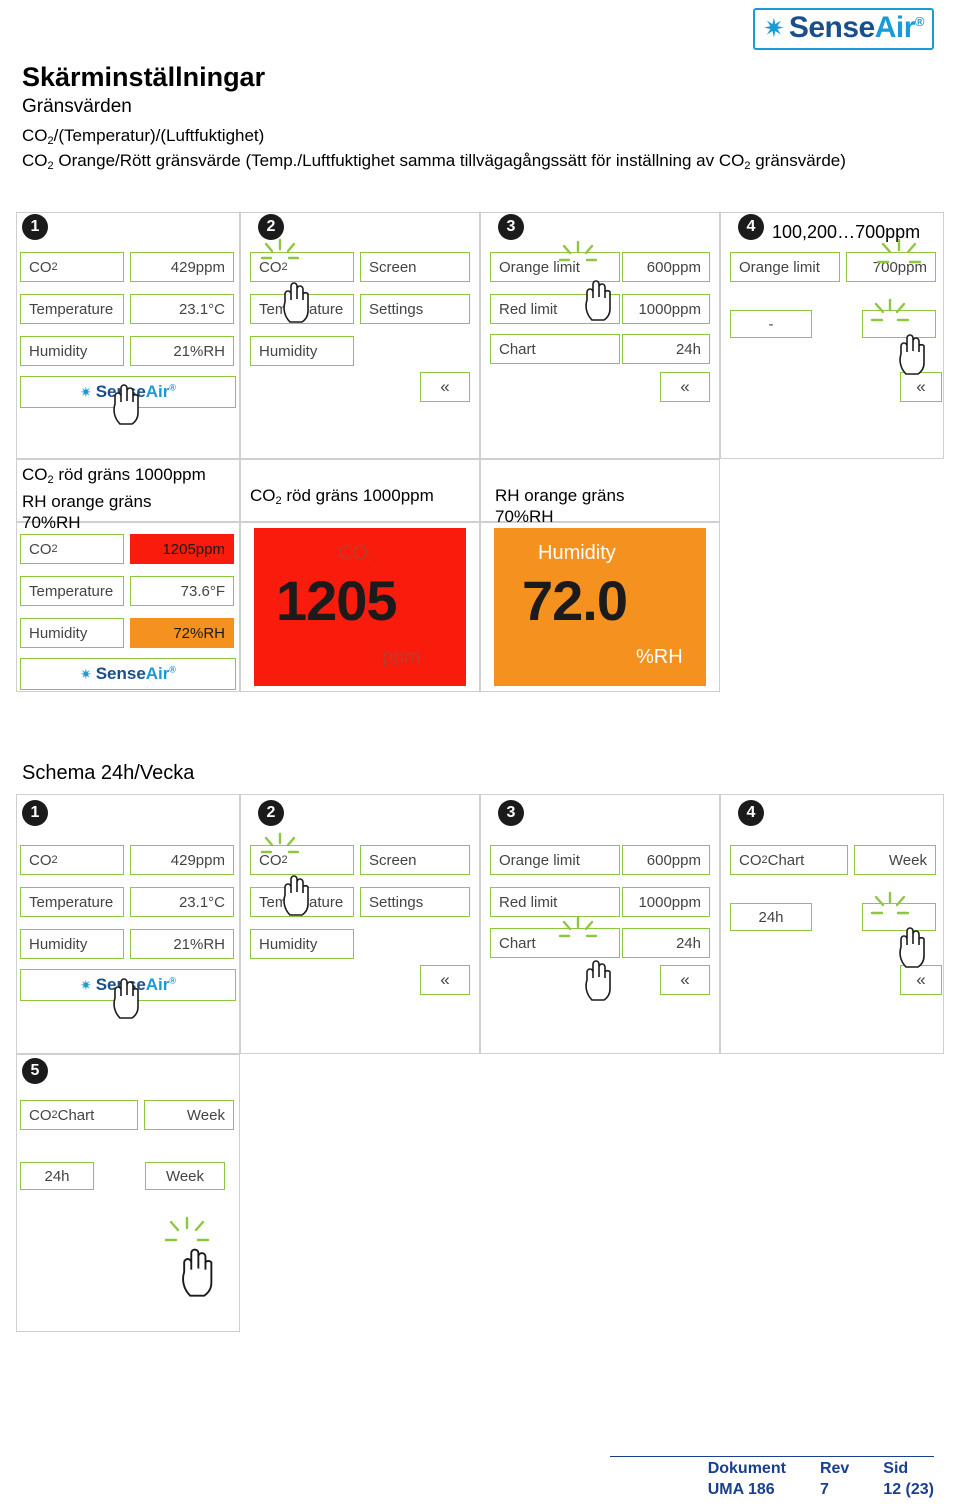 The image size is (960, 1509). I want to click on step-badge-1: 1, so click(35, 227).